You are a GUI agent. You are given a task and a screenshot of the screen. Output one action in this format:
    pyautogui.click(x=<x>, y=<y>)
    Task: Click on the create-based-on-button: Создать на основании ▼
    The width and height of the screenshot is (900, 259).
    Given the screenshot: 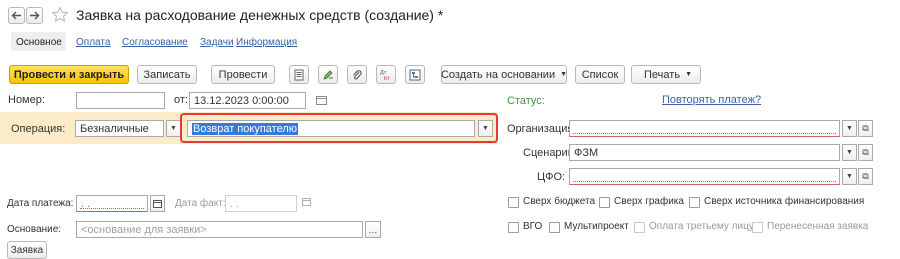 What is the action you would take?
    pyautogui.click(x=504, y=74)
    